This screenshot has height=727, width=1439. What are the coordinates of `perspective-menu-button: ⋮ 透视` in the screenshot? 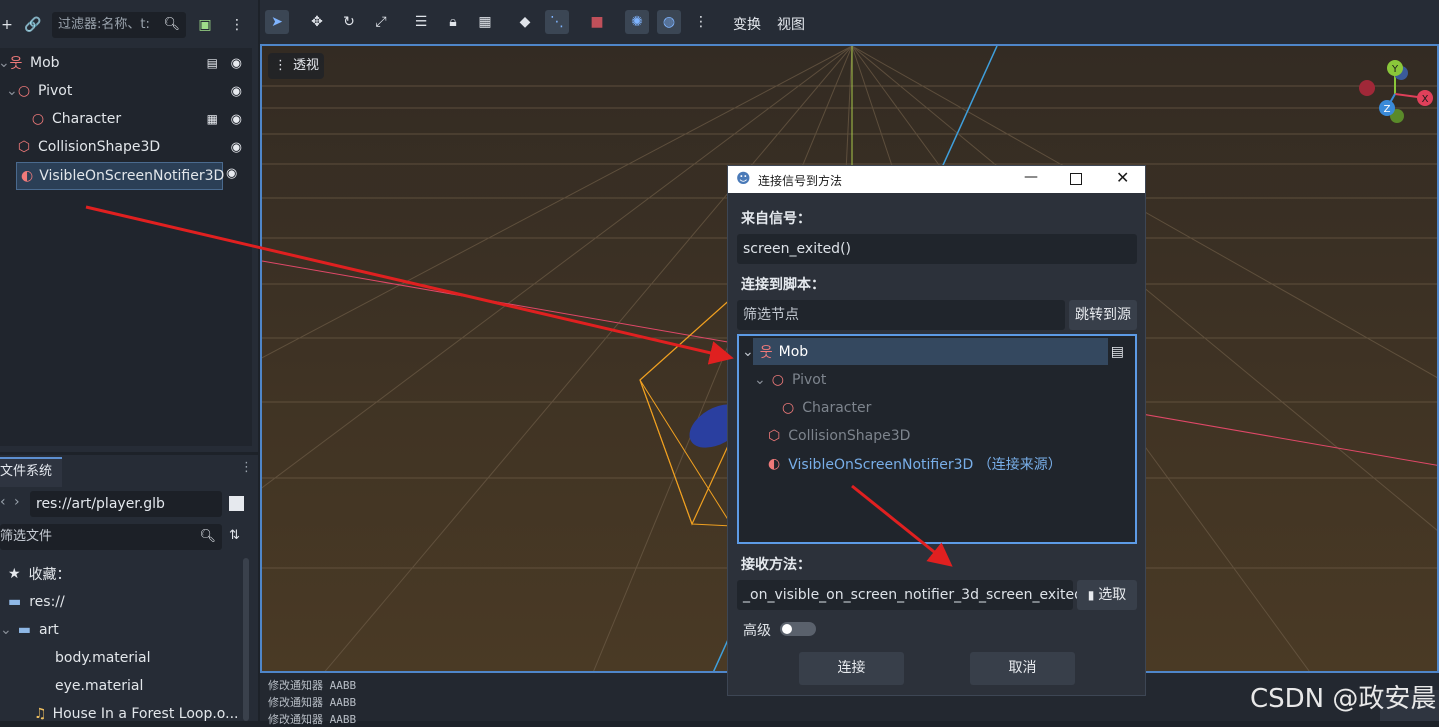 It's located at (296, 66).